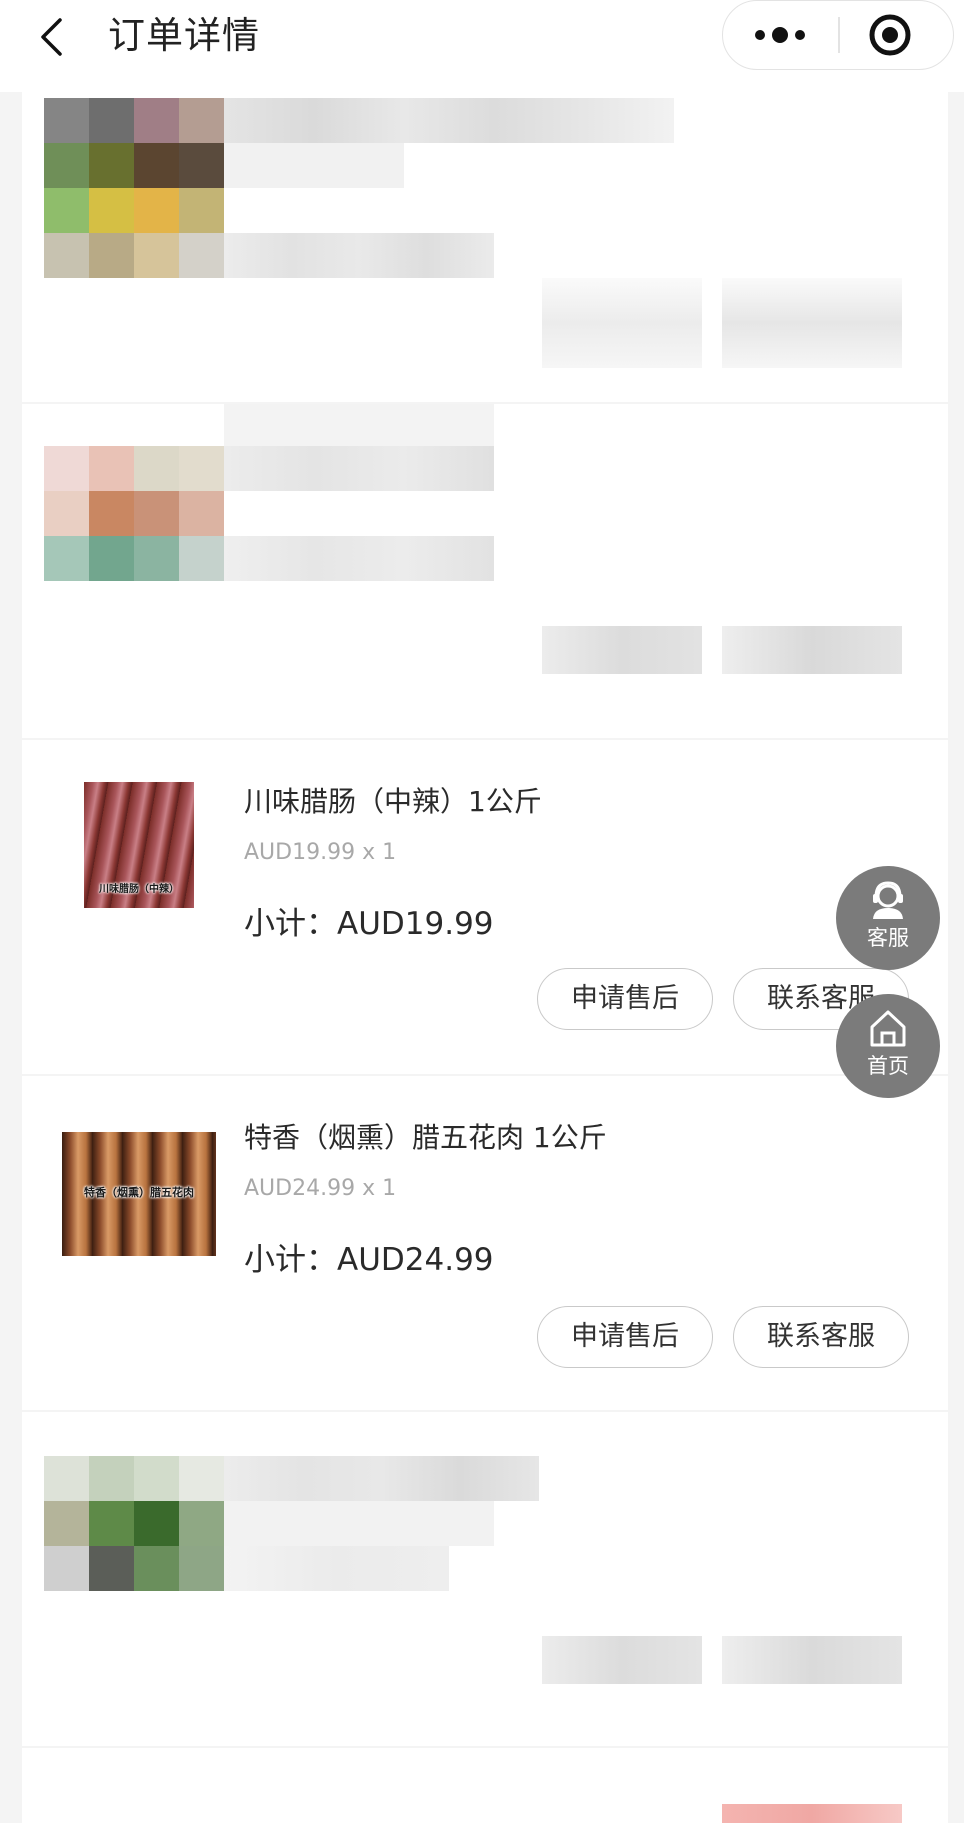 The image size is (964, 1823). I want to click on chevron-left-icon, so click(51, 37).